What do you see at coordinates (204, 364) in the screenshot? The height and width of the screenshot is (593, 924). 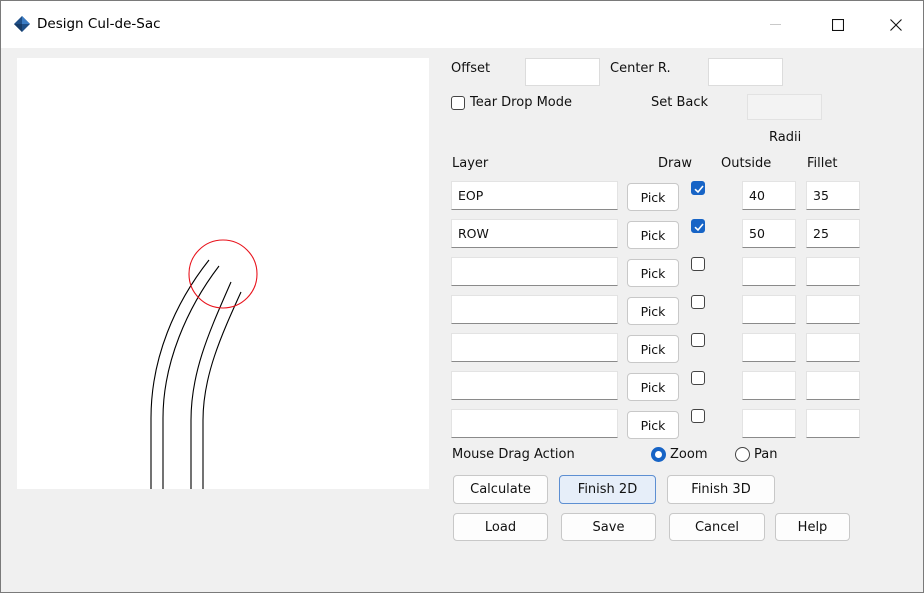 I see `cul-de-sac-preview` at bounding box center [204, 364].